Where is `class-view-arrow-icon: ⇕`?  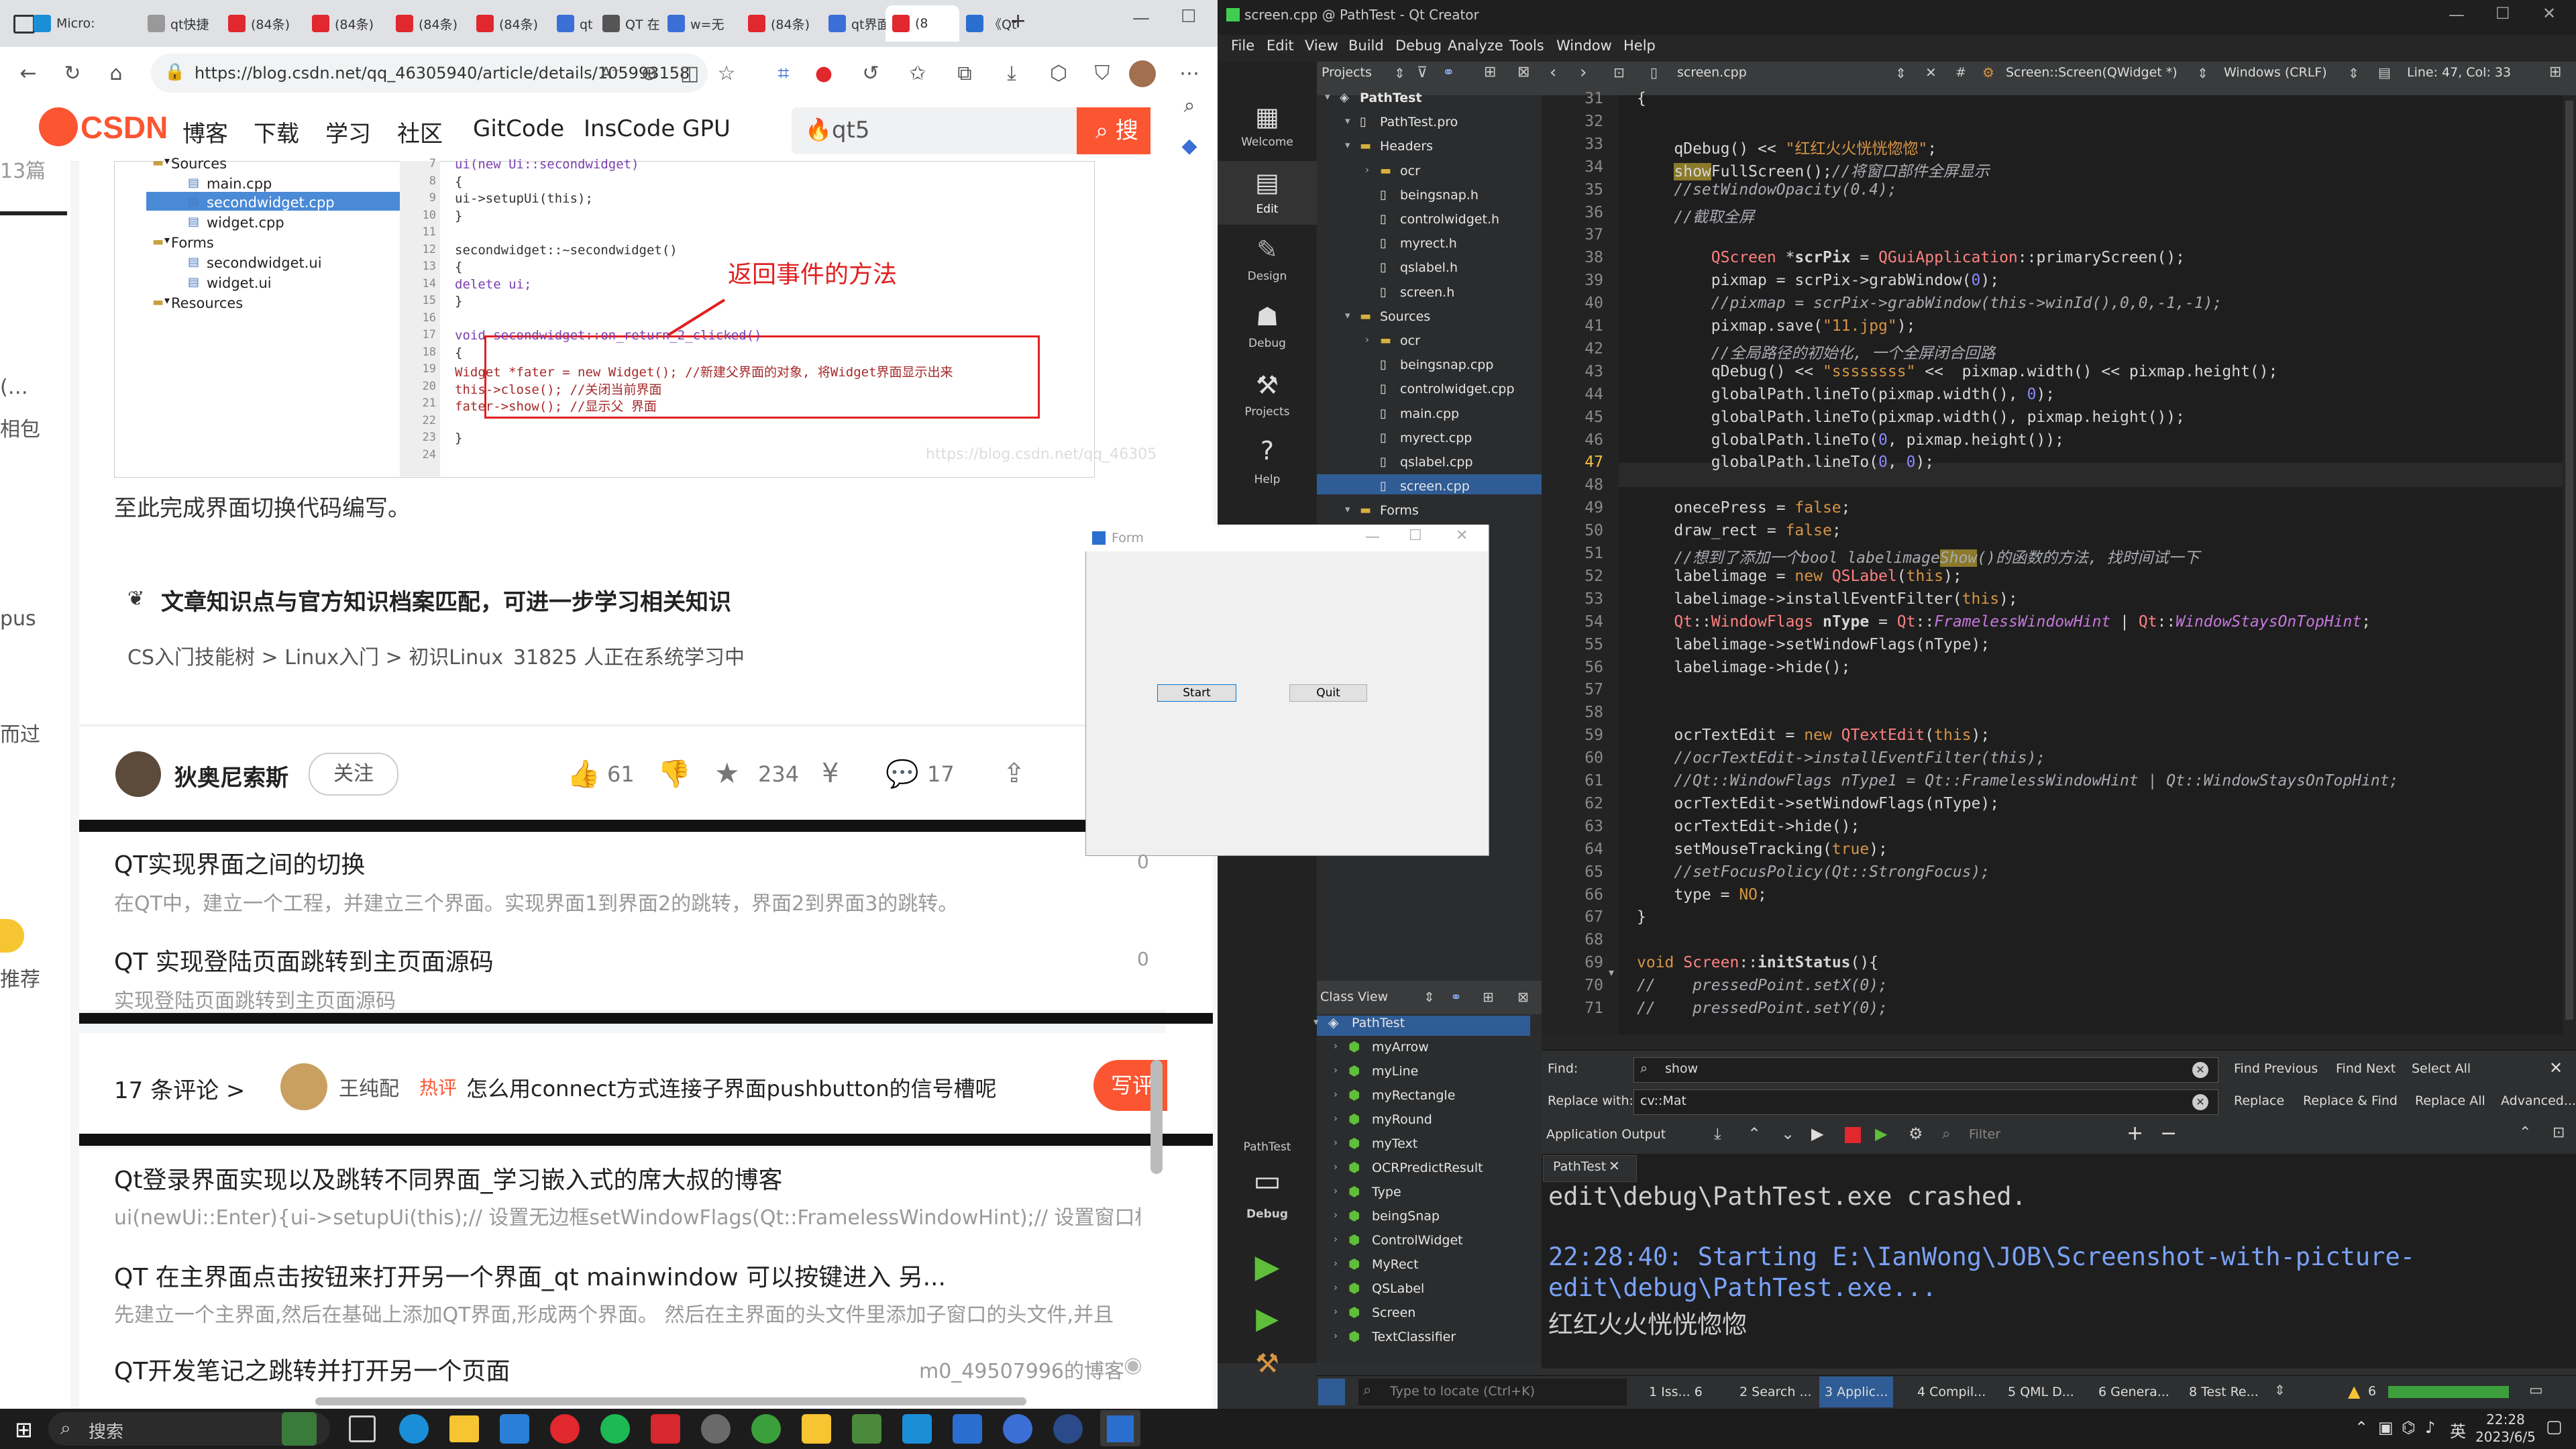 class-view-arrow-icon: ⇕ is located at coordinates (1429, 997).